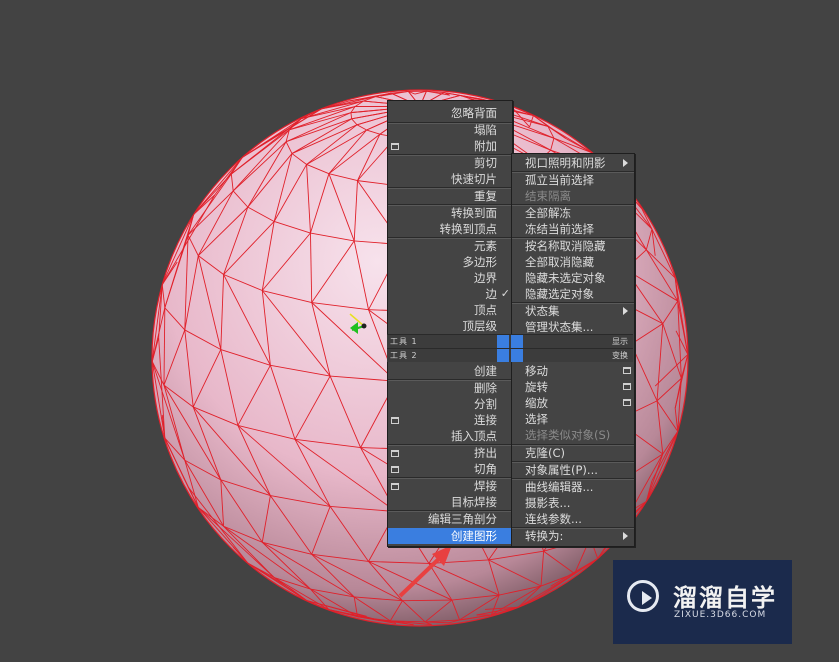 The image size is (839, 662). I want to click on menu-item-extrude: 挤出, so click(450, 453).